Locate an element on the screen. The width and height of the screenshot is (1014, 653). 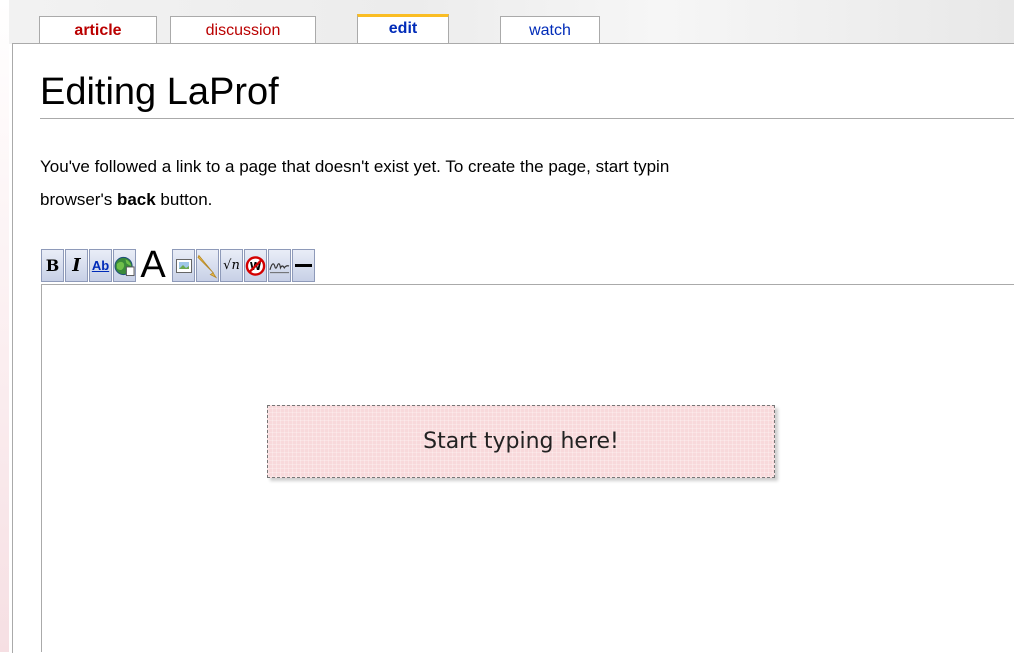
horizontal-line-icon is located at coordinates (303, 265).